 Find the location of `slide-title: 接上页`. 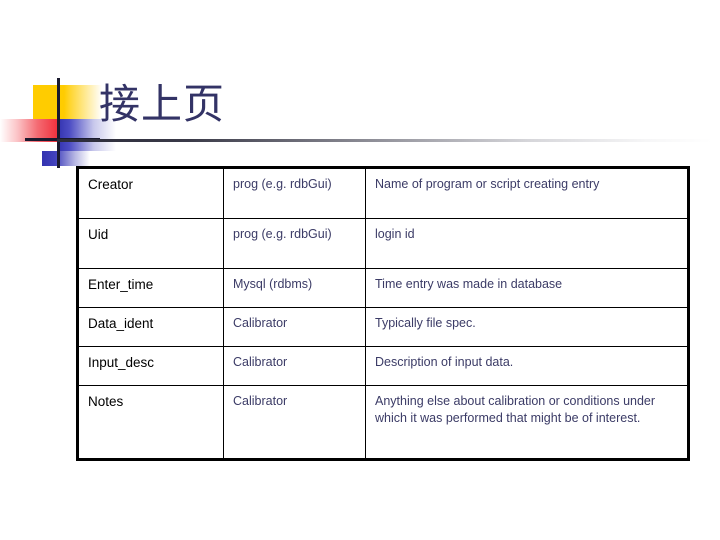

slide-title: 接上页 is located at coordinates (162, 104).